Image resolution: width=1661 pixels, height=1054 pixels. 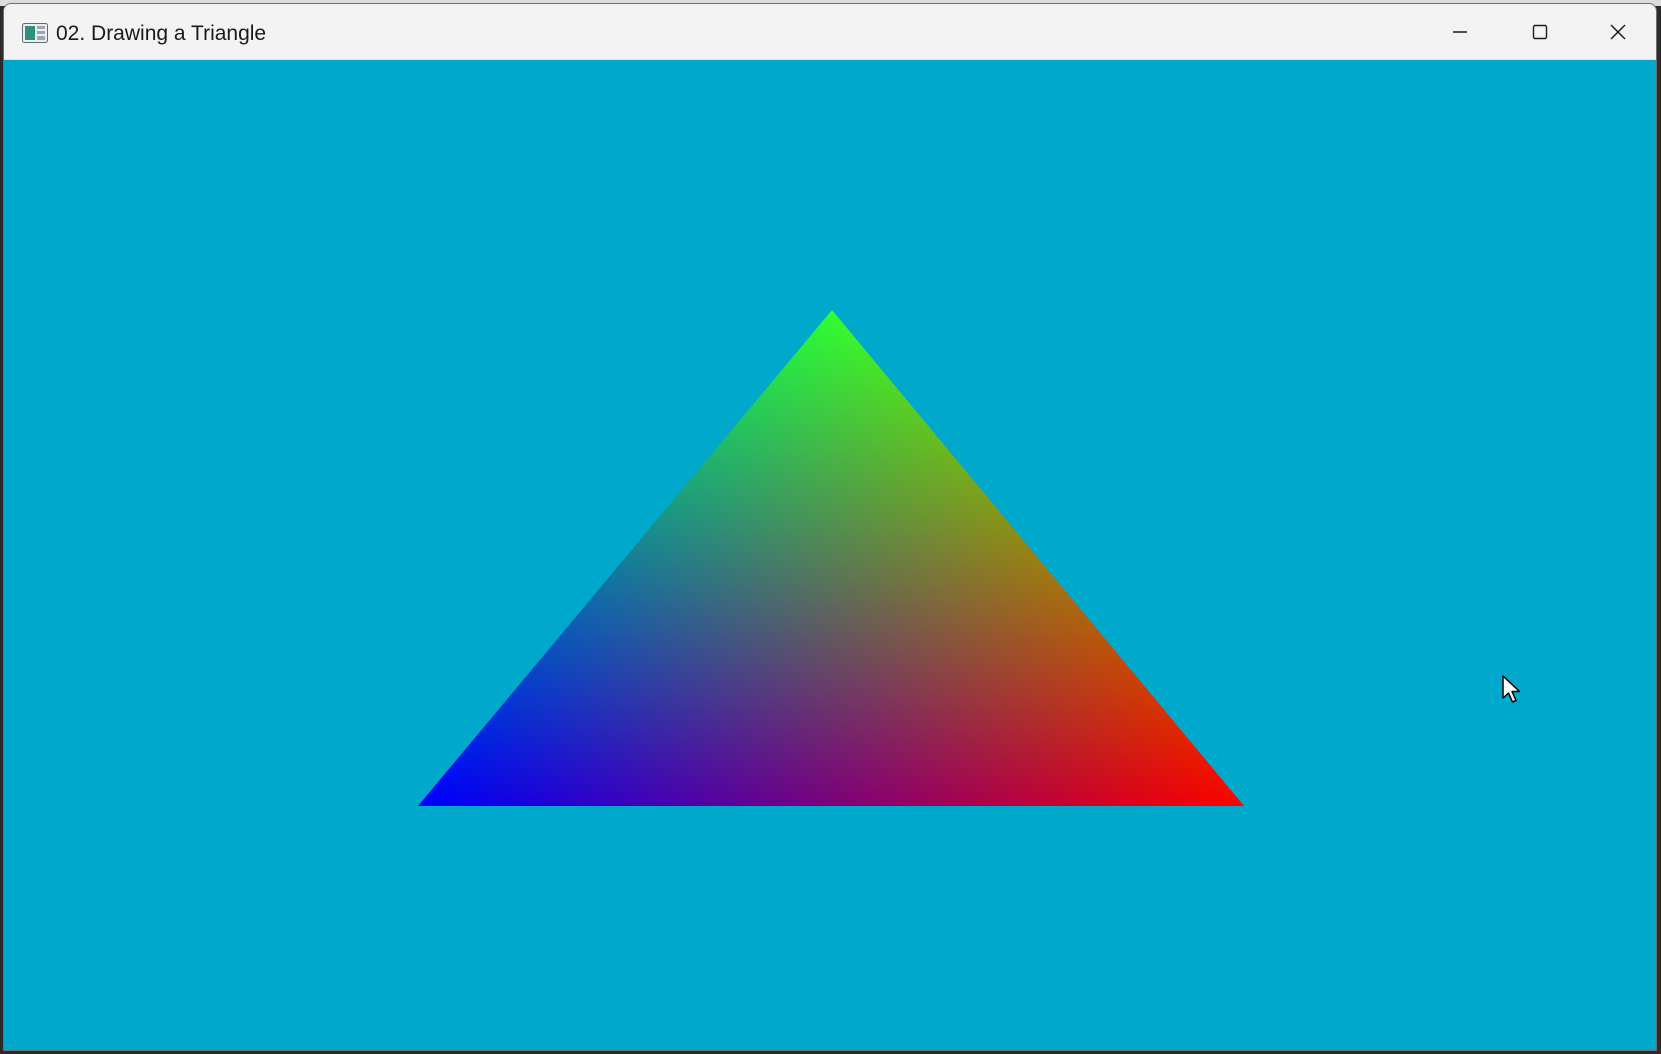 What do you see at coordinates (35, 33) in the screenshot?
I see `app-window-icon` at bounding box center [35, 33].